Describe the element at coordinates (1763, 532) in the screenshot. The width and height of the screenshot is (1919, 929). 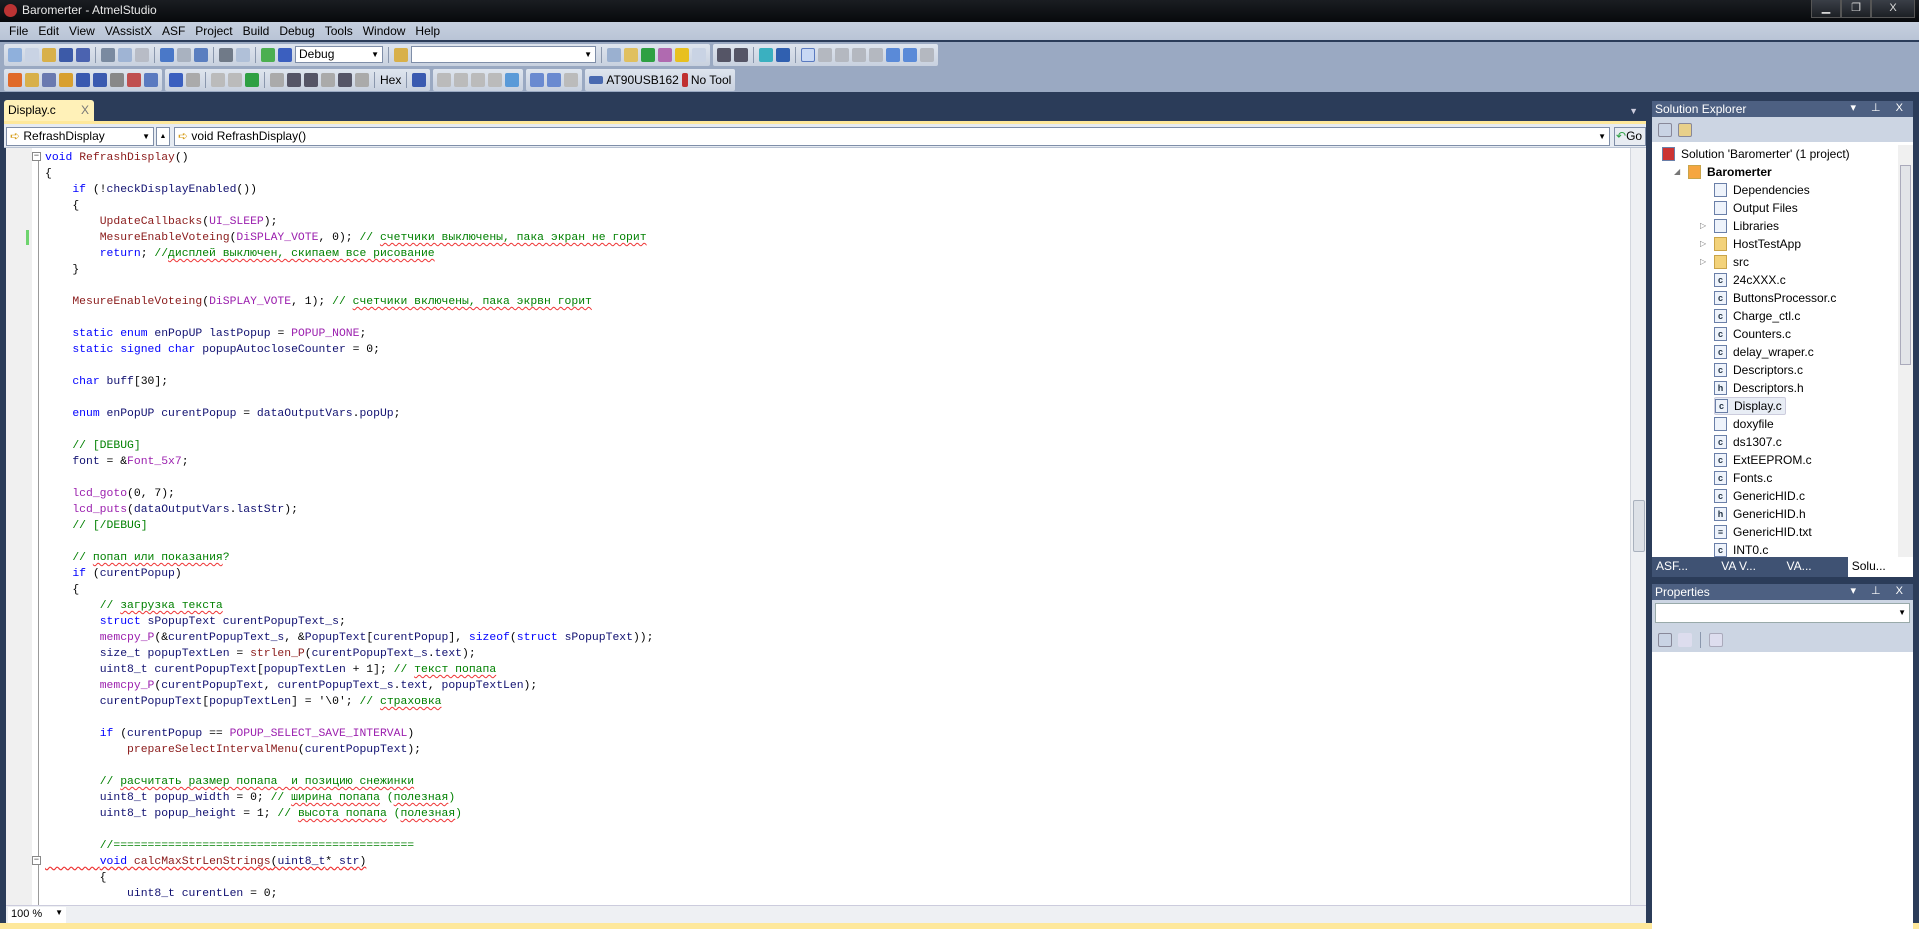
I see `tree-item: ≡ GenericHID.txt` at that location.